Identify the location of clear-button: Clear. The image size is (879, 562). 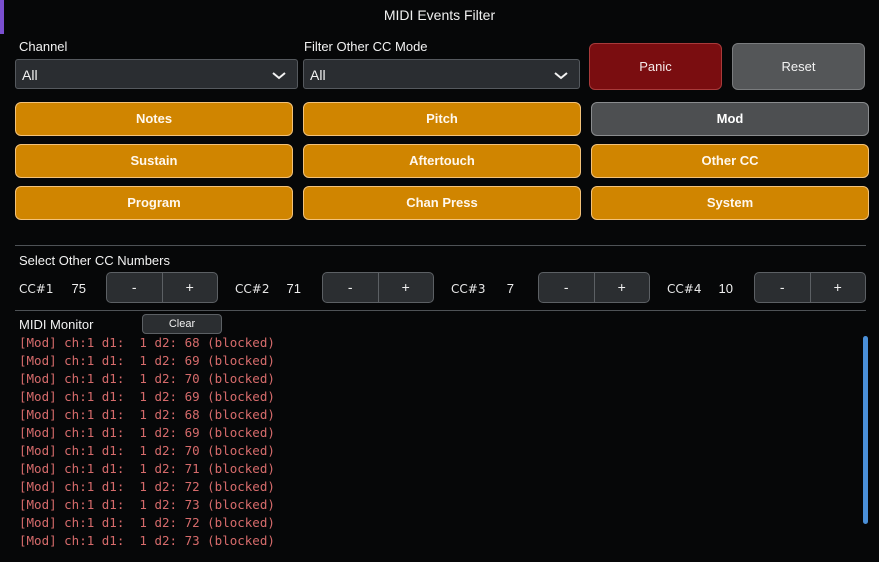
(182, 324).